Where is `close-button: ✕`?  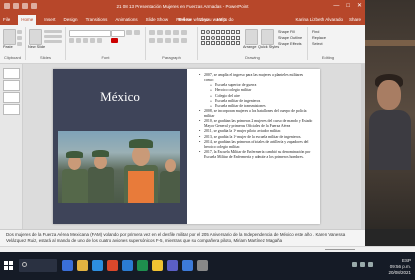
close-button: ✕ is located at coordinates (359, 6).